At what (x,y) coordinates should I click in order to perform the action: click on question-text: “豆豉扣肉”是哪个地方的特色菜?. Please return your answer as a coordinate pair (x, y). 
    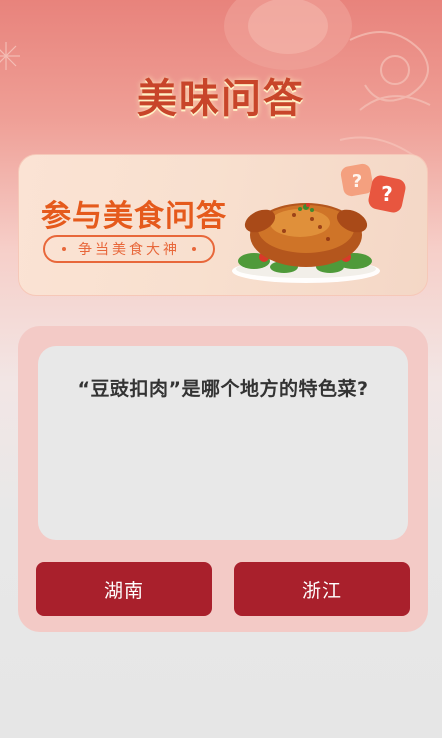
    Looking at the image, I should click on (223, 389).